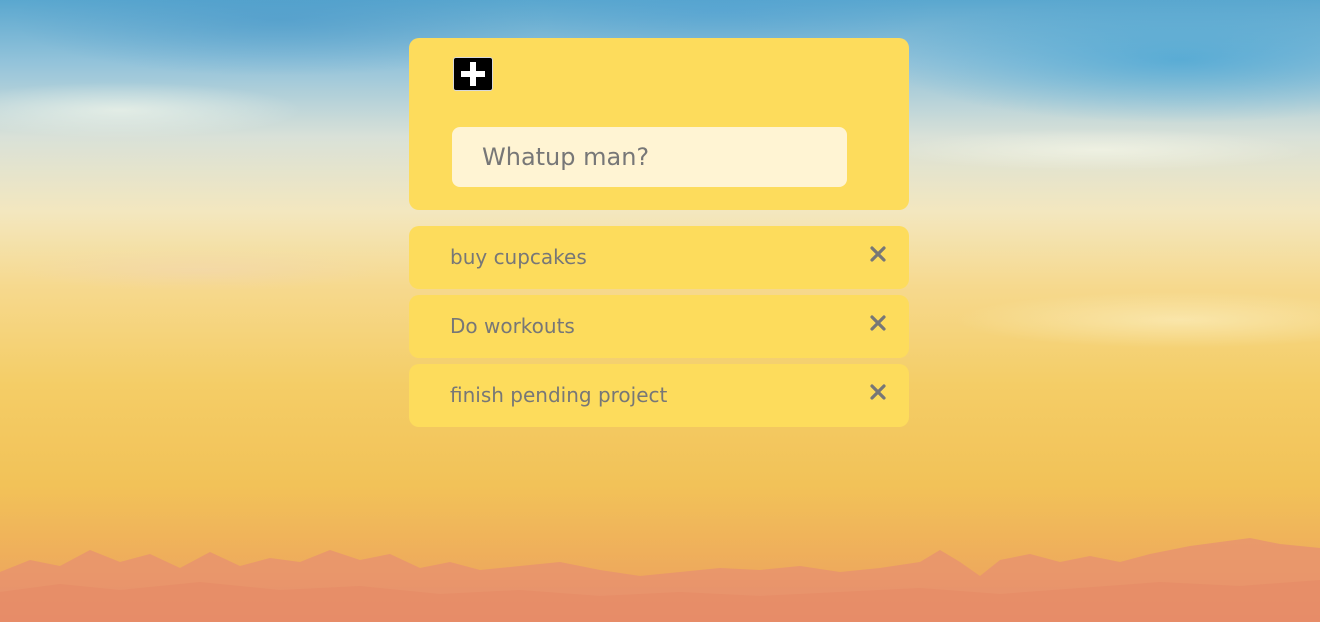 The height and width of the screenshot is (622, 1320). I want to click on todo-header-card, so click(659, 124).